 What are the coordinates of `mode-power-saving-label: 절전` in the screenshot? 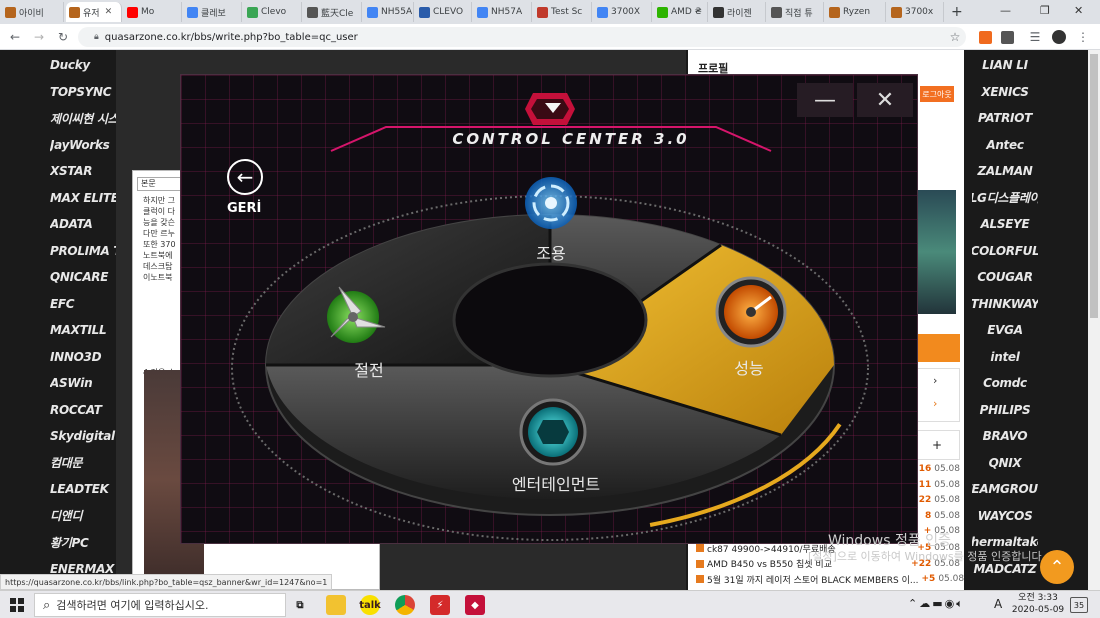 It's located at (369, 369).